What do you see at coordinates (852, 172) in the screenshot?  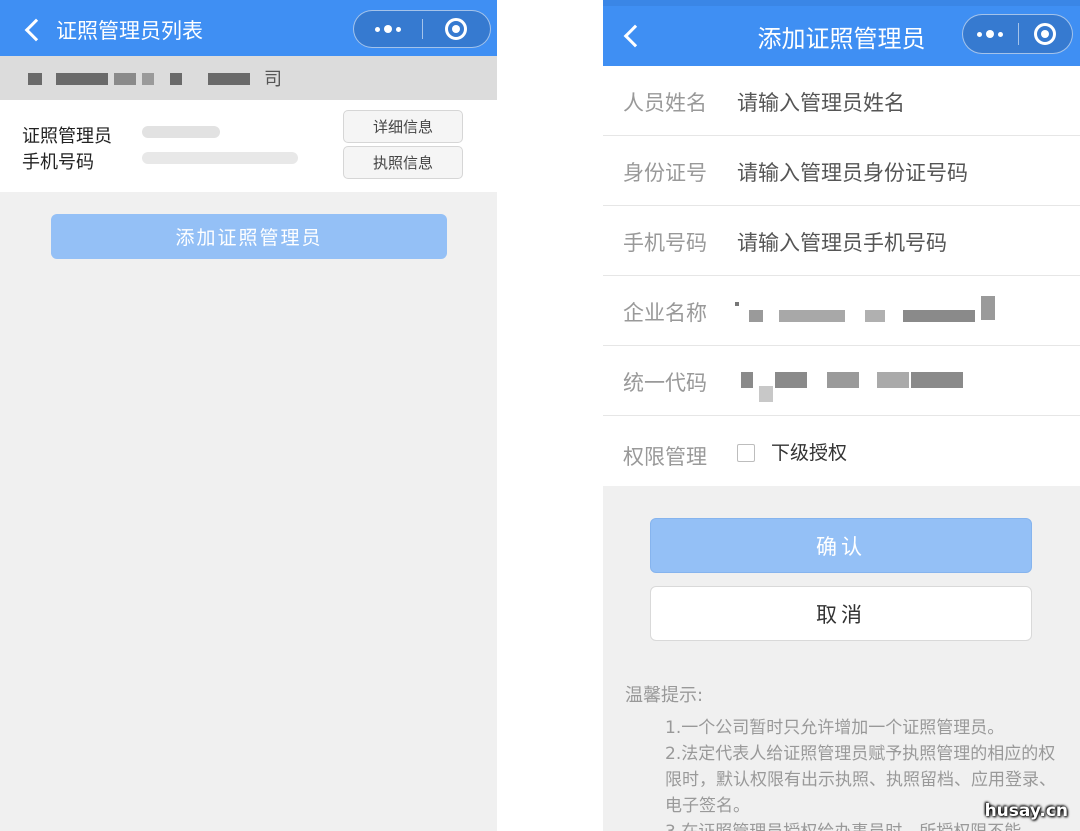 I see `id-card-input: 请输入管理员身份证号码` at bounding box center [852, 172].